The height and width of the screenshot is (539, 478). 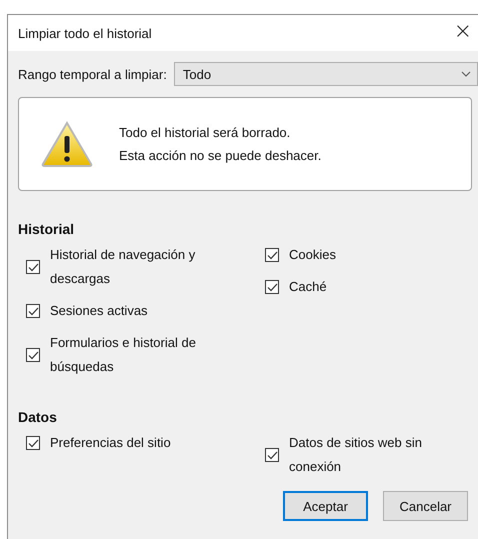 What do you see at coordinates (205, 132) in the screenshot?
I see `warning-text: Todo el historial será borrado.` at bounding box center [205, 132].